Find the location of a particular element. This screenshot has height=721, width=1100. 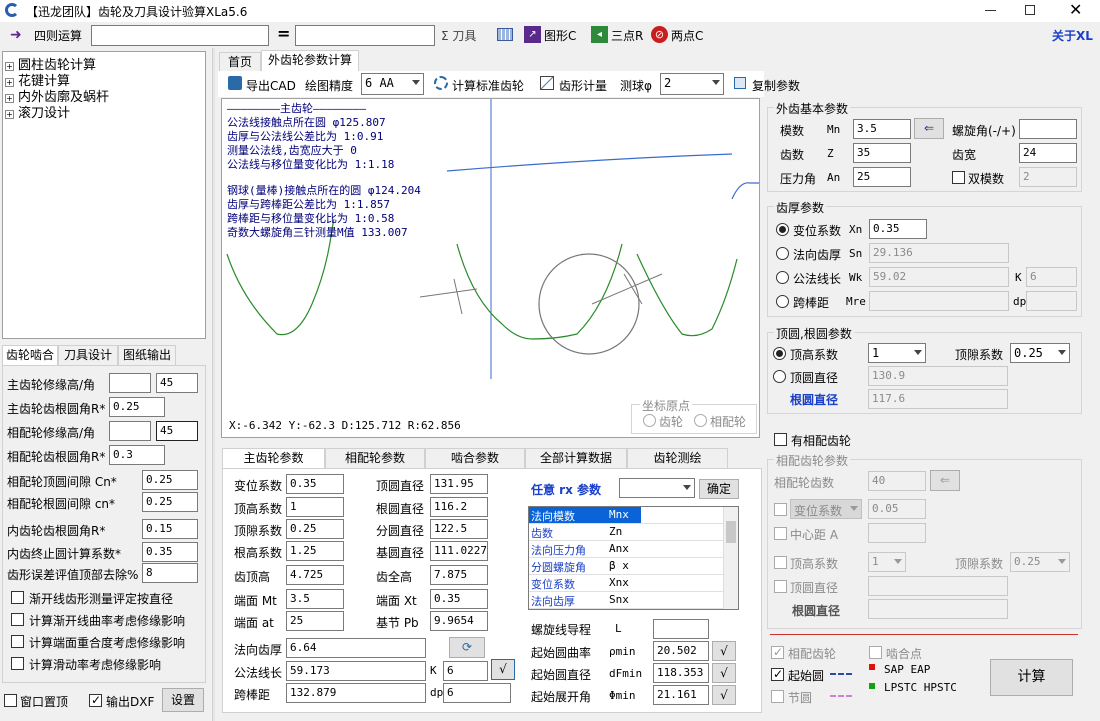

start-angle-sqrt-button: √ is located at coordinates (724, 695).